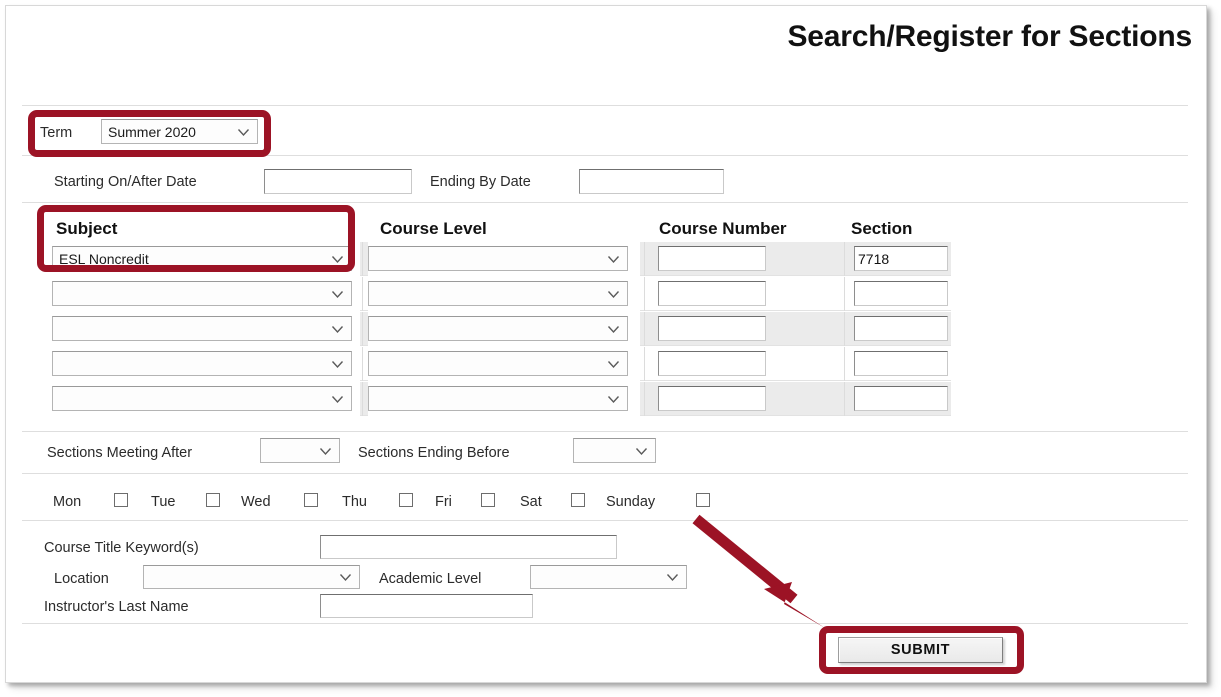 The image size is (1221, 697). Describe the element at coordinates (202, 258) in the screenshot. I see `subject-select-row-1: ESL Noncredit` at that location.